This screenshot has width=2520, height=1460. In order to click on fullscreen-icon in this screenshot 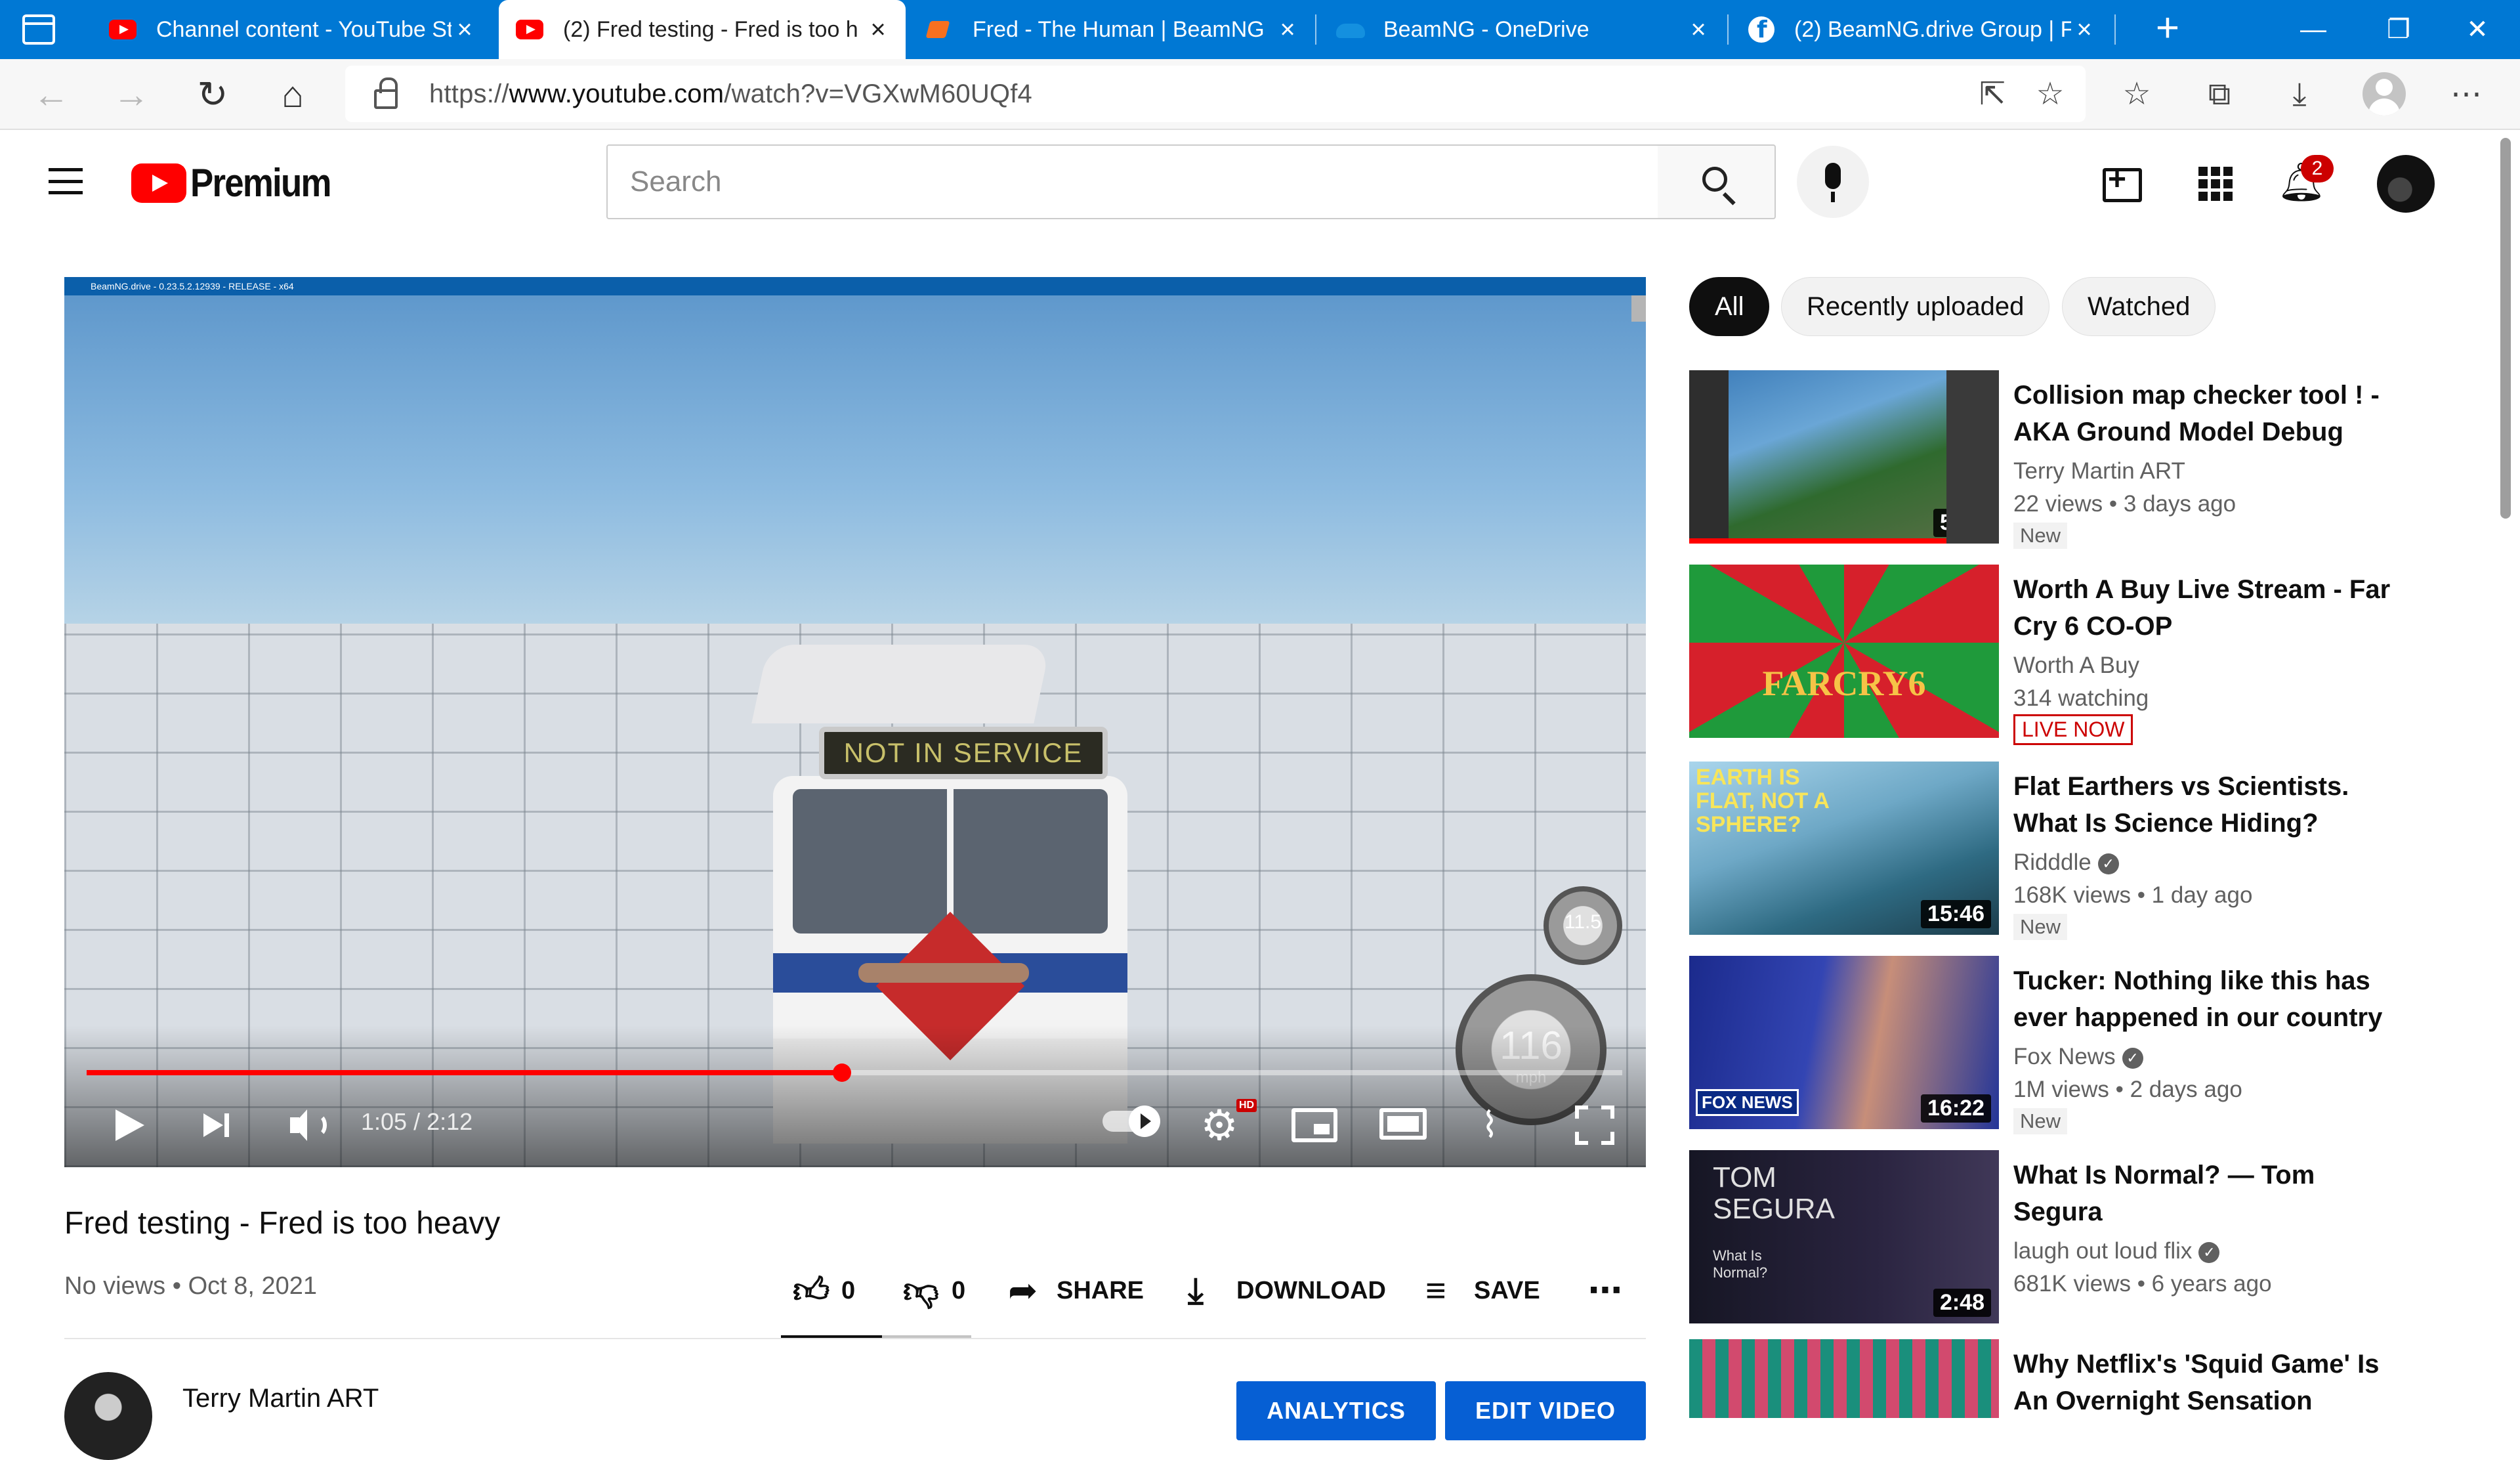, I will do `click(1594, 1125)`.